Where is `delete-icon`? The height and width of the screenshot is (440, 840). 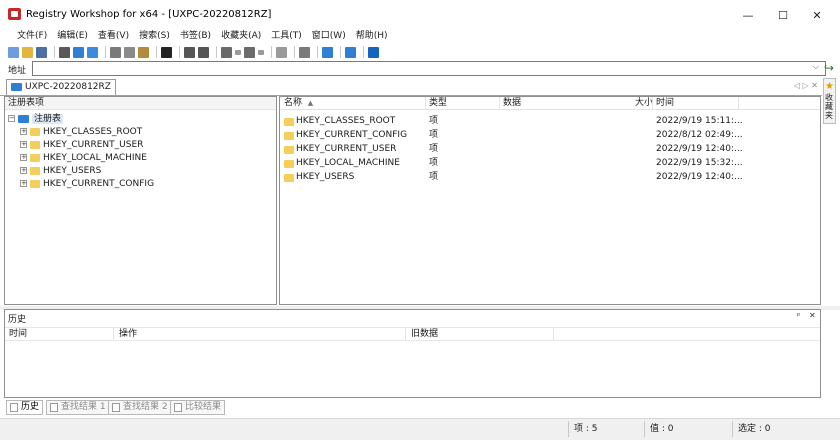
delete-icon is located at coordinates (166, 52).